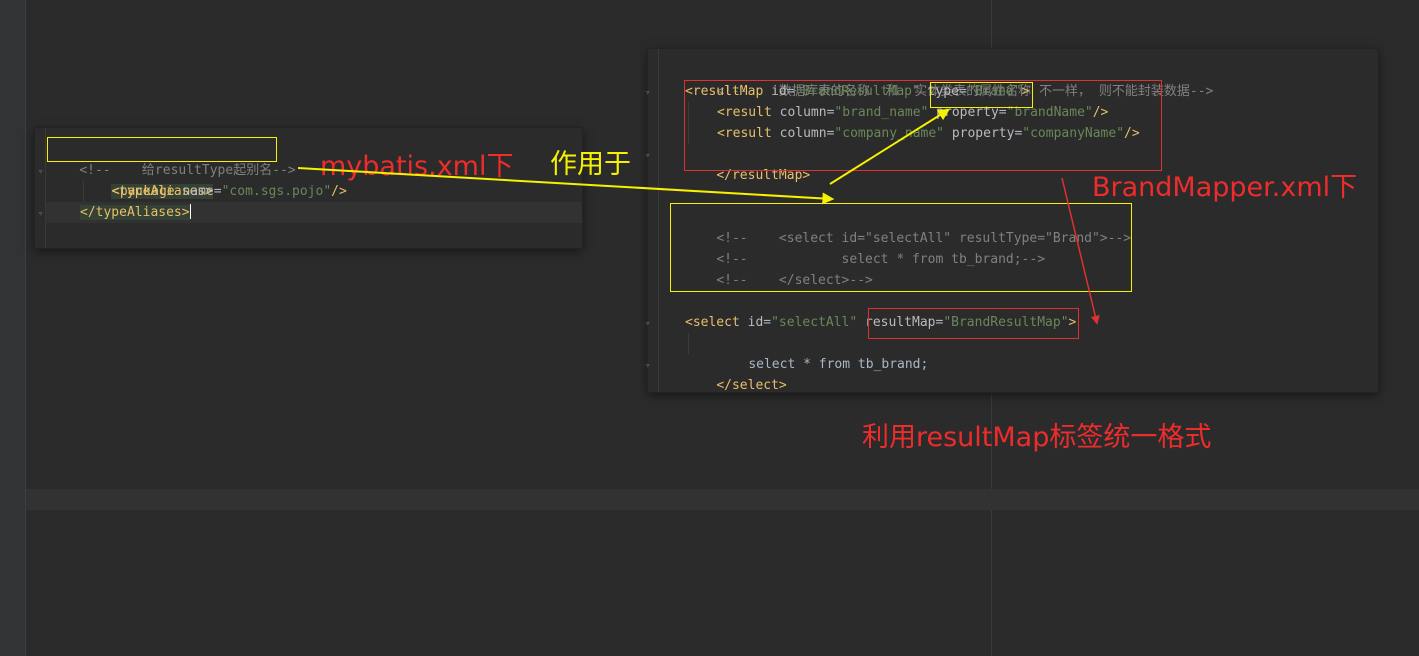  I want to click on resultmap-type-attr: type, so click(943, 91).